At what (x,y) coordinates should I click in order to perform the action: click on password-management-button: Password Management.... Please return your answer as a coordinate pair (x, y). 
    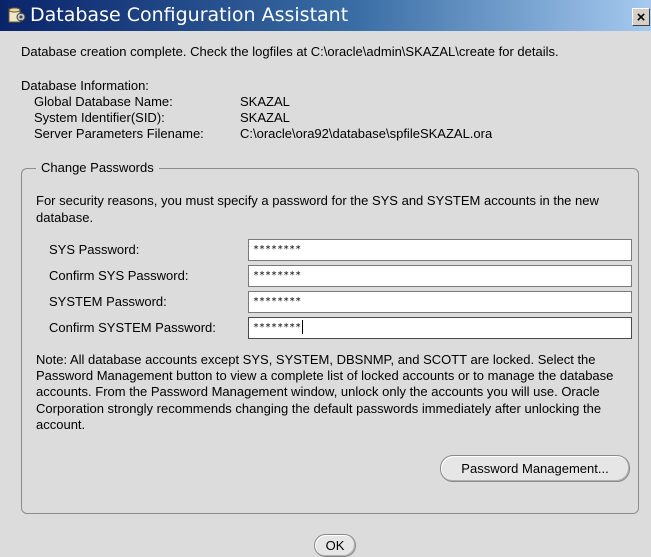
    Looking at the image, I should click on (535, 468).